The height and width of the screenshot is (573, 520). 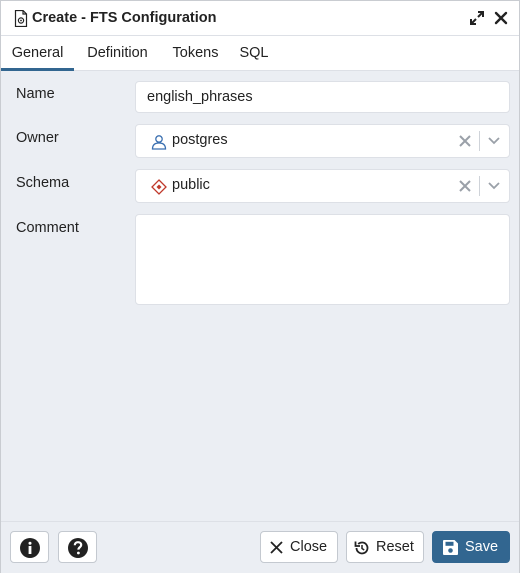 What do you see at coordinates (35, 94) in the screenshot?
I see `name-label: Name` at bounding box center [35, 94].